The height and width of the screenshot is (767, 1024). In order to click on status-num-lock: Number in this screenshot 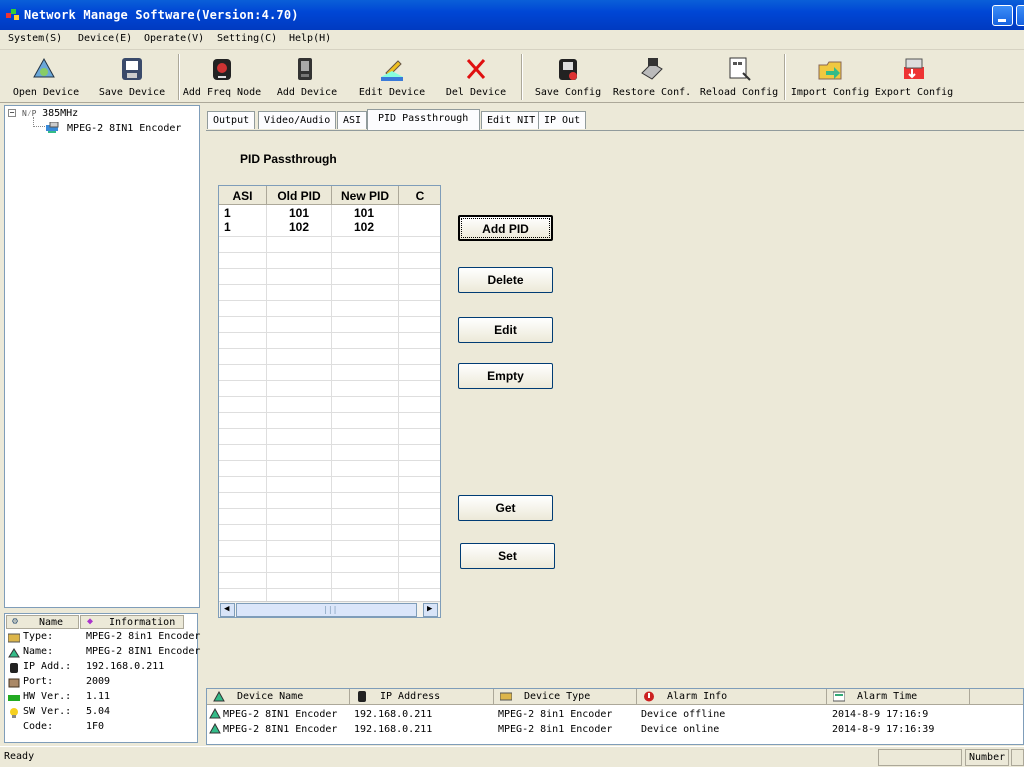, I will do `click(987, 757)`.